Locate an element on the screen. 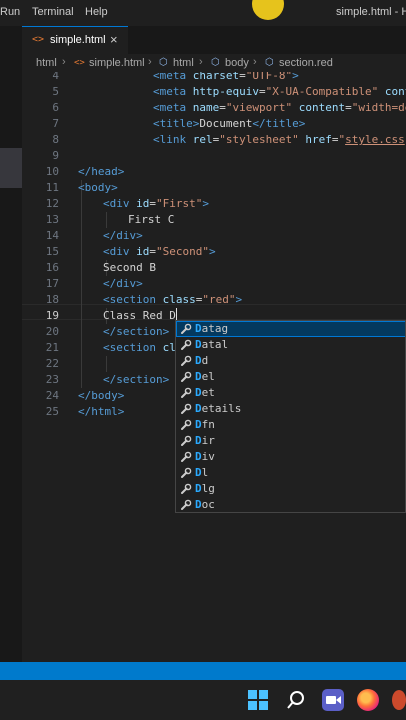 Image resolution: width=406 pixels, height=720 pixels. close-icon: × is located at coordinates (114, 39).